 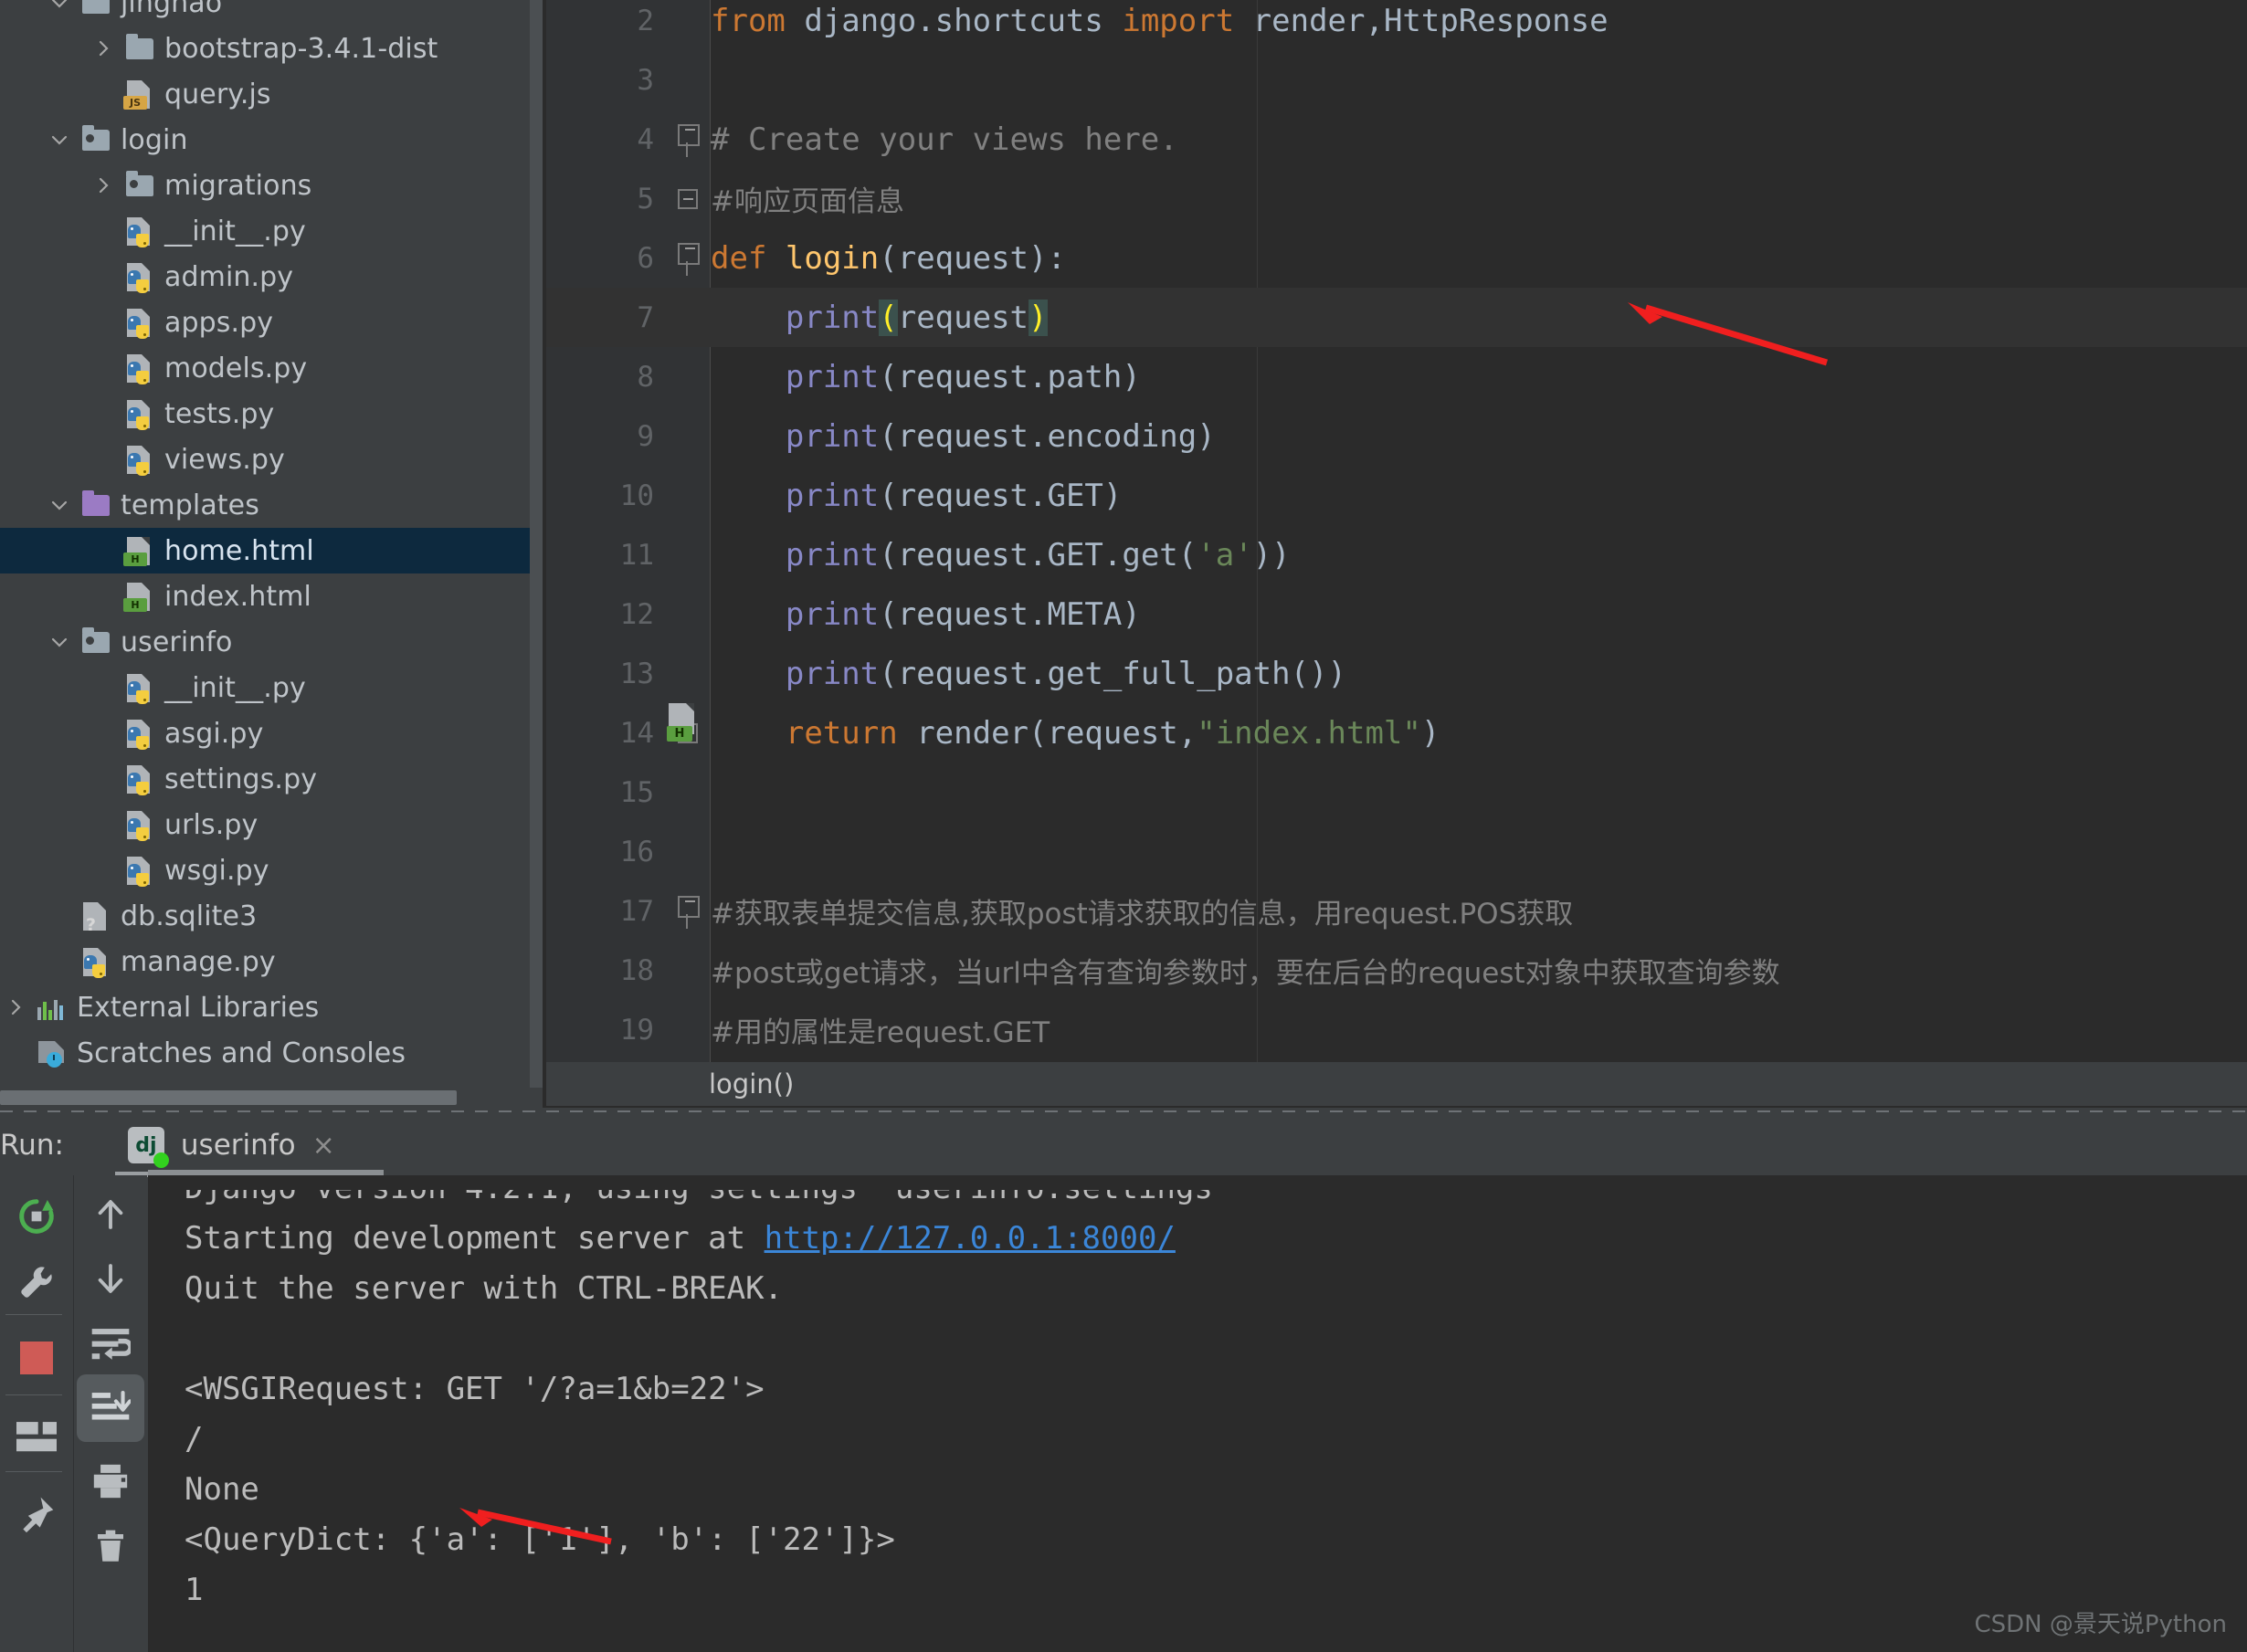 I want to click on scroll-to-end-icon, so click(x=110, y=1408).